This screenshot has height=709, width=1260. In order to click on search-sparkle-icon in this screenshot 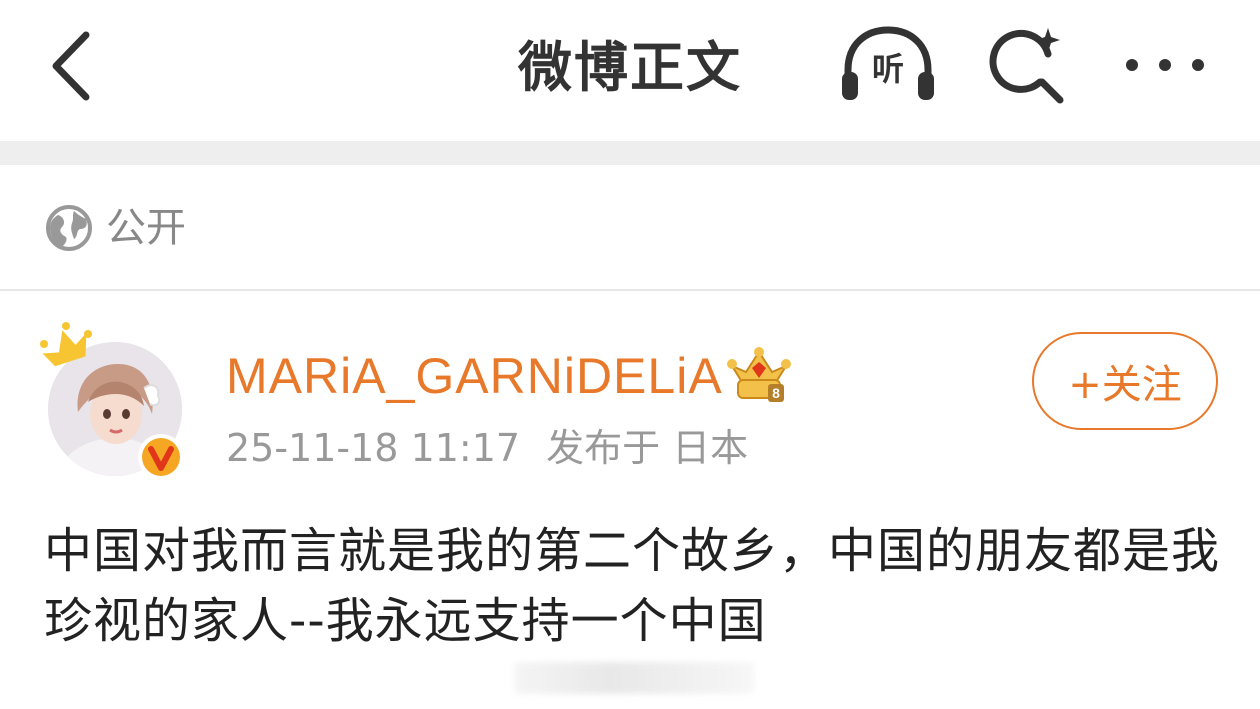, I will do `click(1026, 66)`.